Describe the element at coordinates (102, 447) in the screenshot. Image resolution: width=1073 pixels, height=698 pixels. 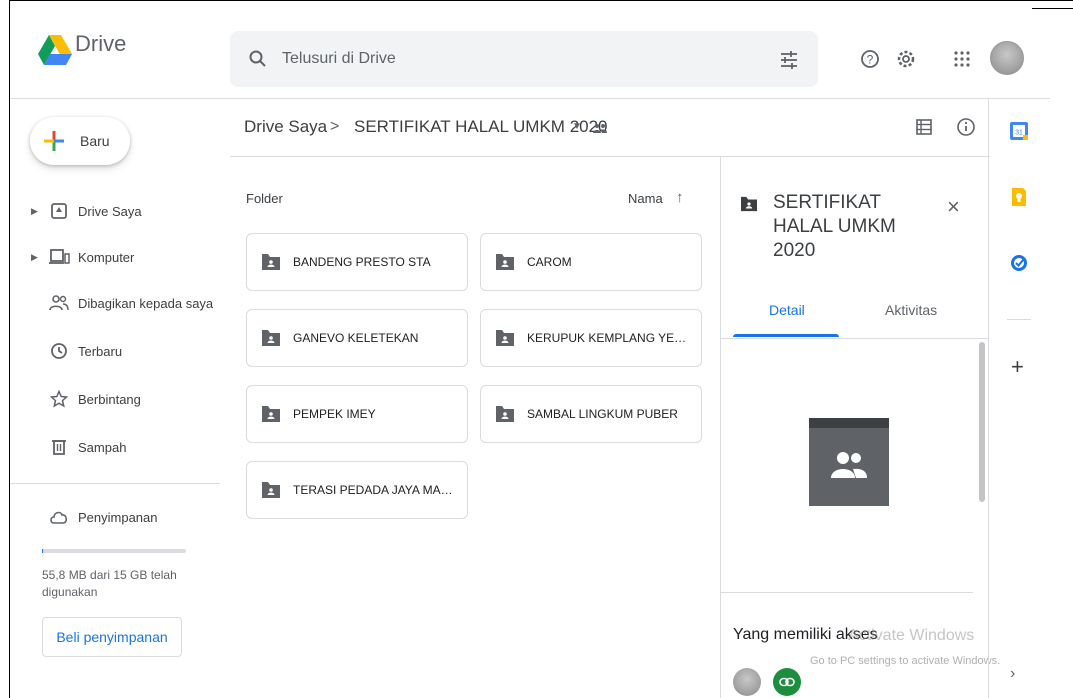
I see `sidebar-item-label: Sampah` at that location.